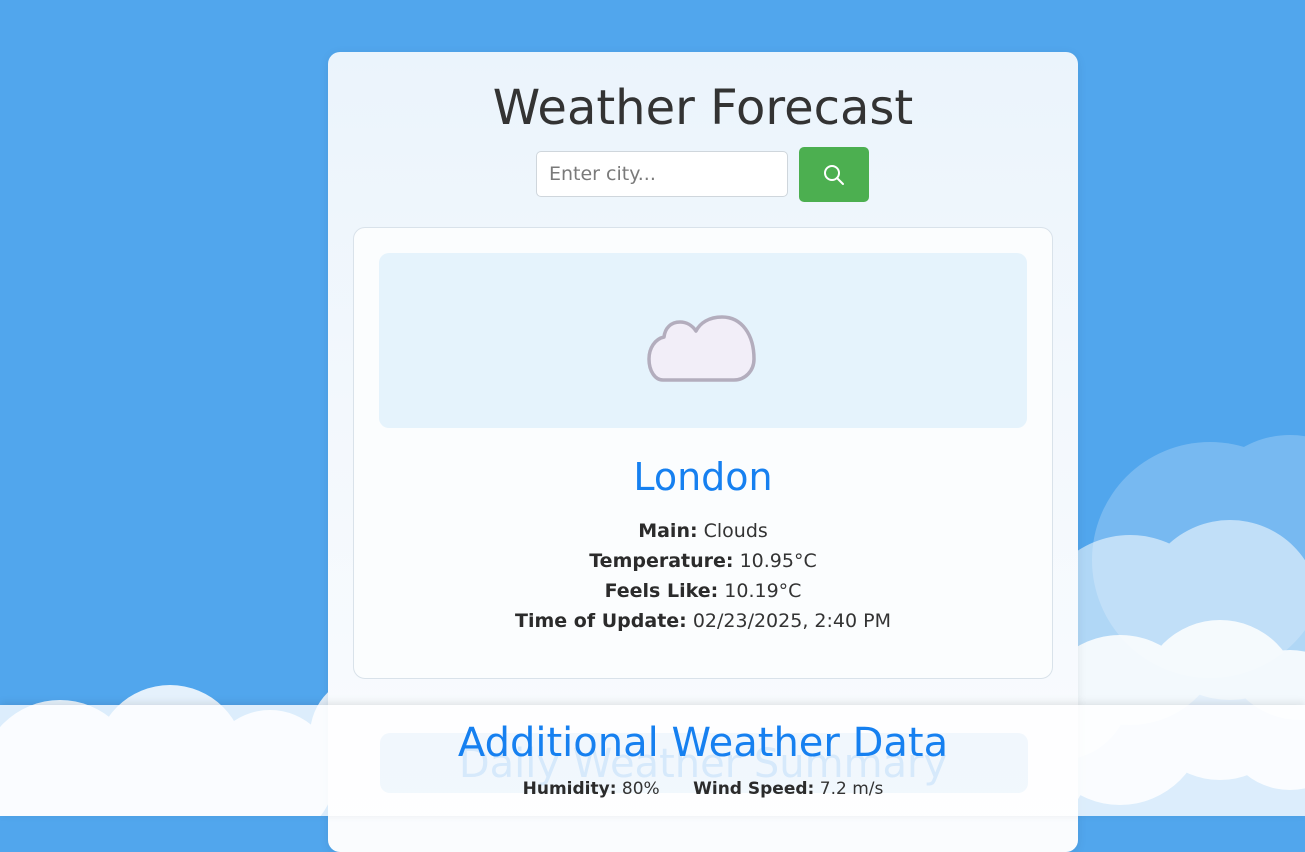 Image resolution: width=1305 pixels, height=852 pixels. I want to click on detail-label: Feels Like:, so click(661, 591).